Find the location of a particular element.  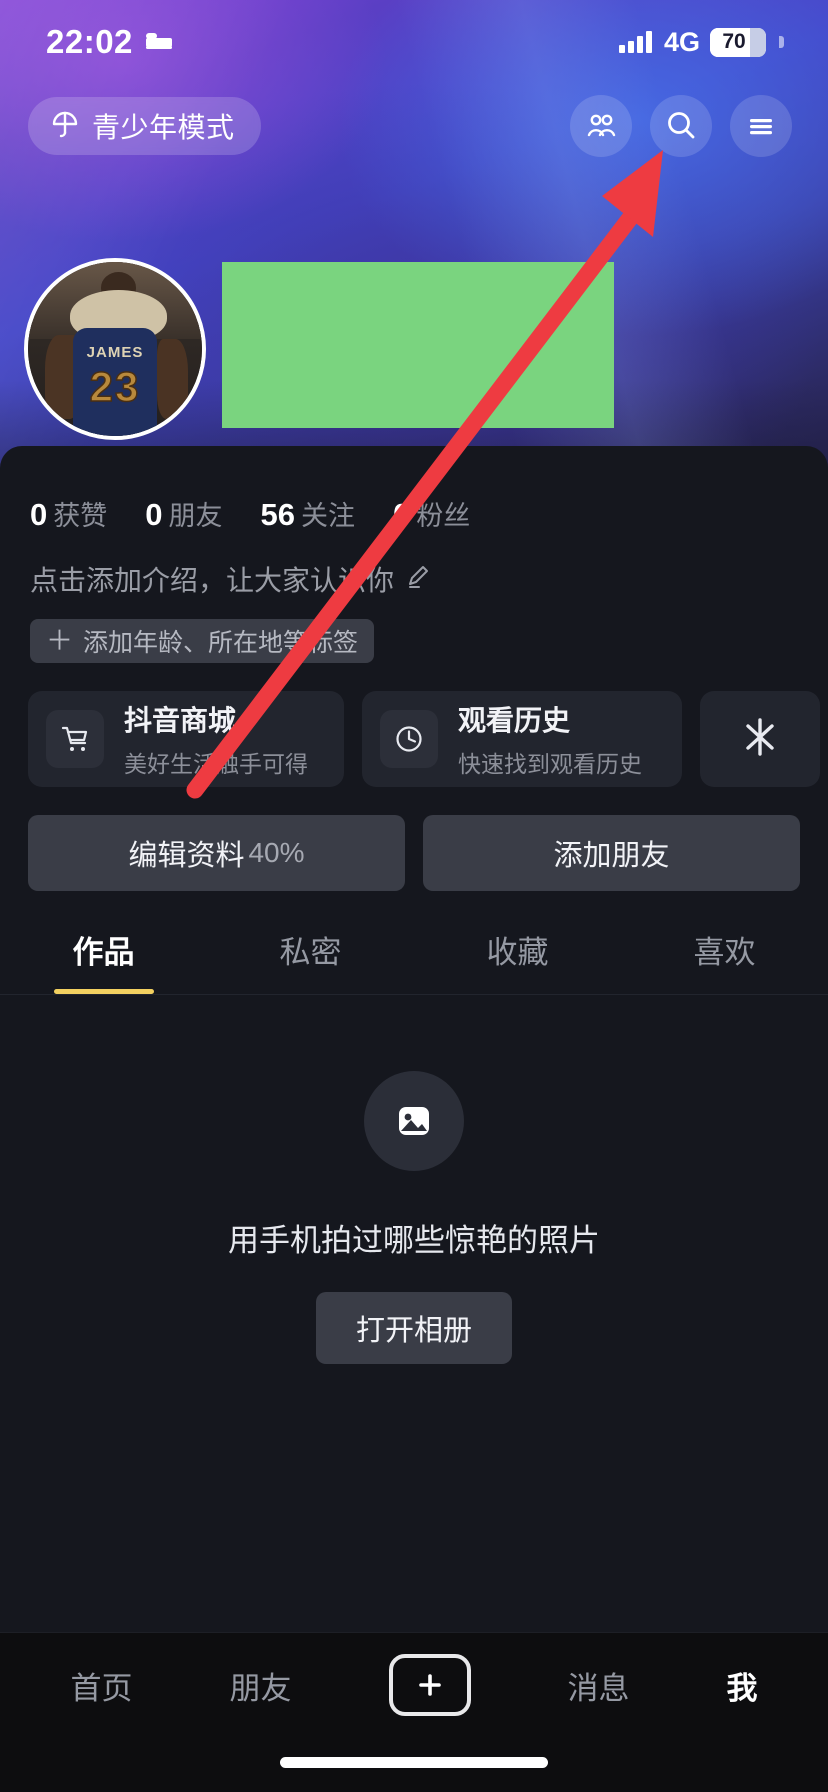

bio-row: 点击添加介绍，让大家认识你 is located at coordinates (414, 566).